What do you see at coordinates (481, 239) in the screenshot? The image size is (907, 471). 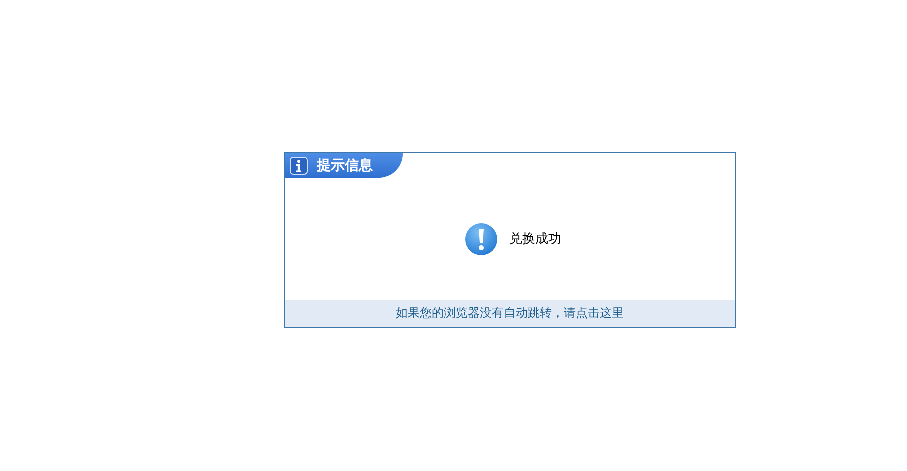 I see `exclamation-icon` at bounding box center [481, 239].